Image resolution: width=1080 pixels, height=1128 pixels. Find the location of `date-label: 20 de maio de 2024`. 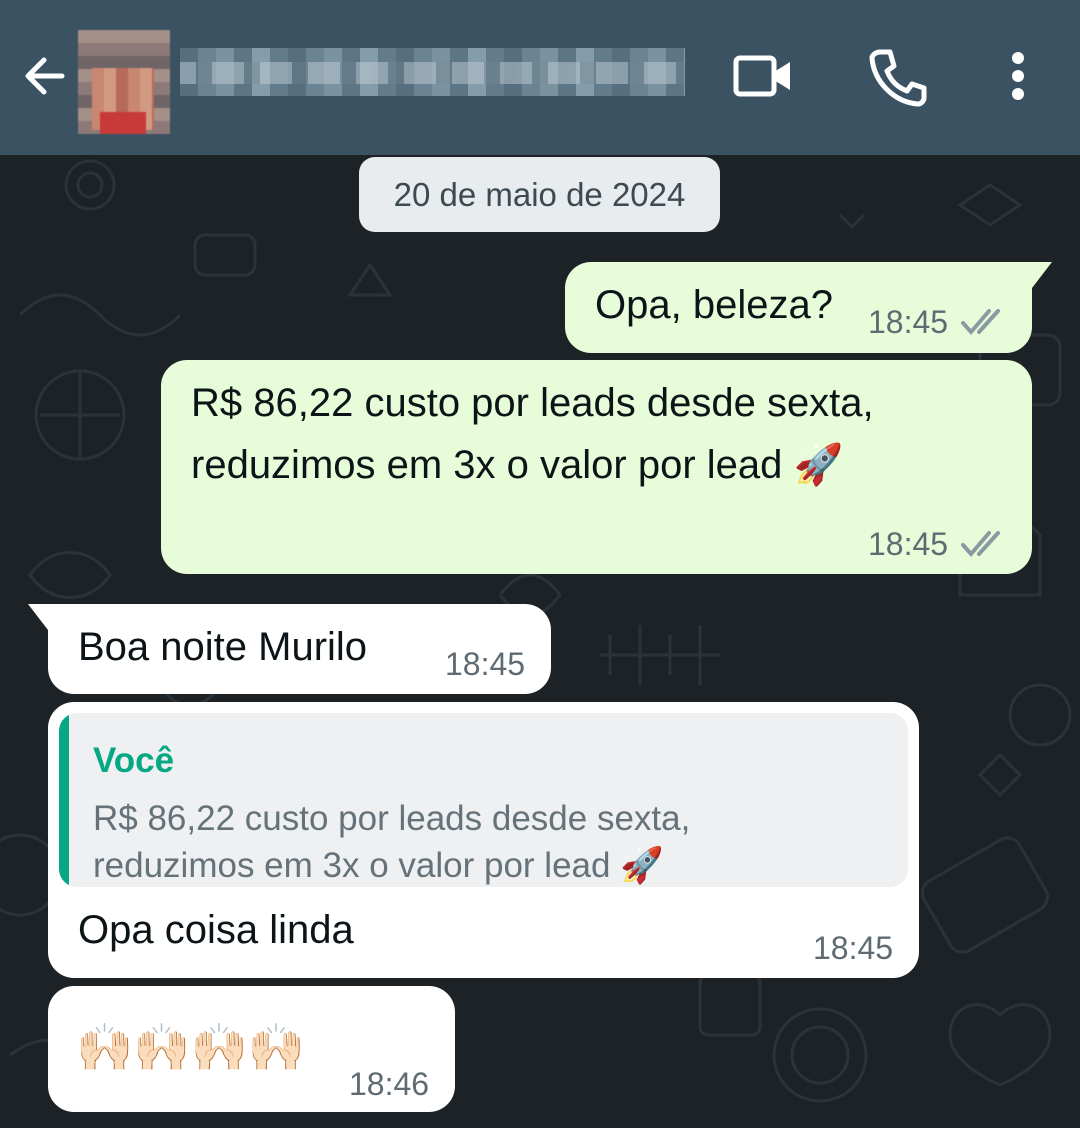

date-label: 20 de maio de 2024 is located at coordinates (539, 194).